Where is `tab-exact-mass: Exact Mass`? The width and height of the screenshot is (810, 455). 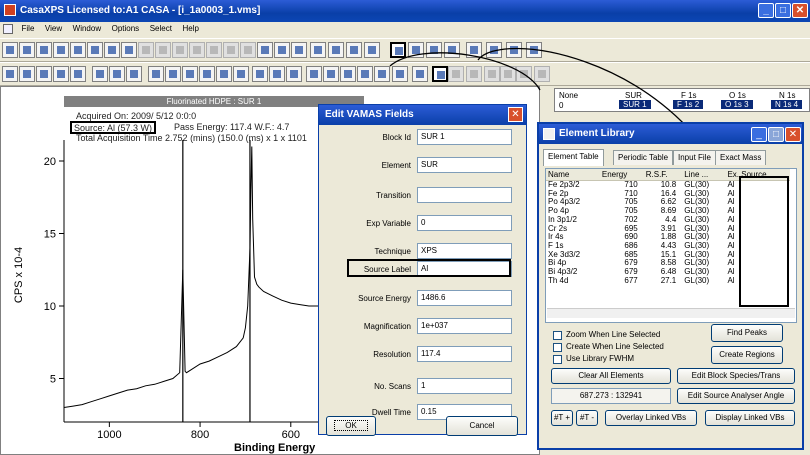
tab-exact-mass: Exact Mass is located at coordinates (741, 157).